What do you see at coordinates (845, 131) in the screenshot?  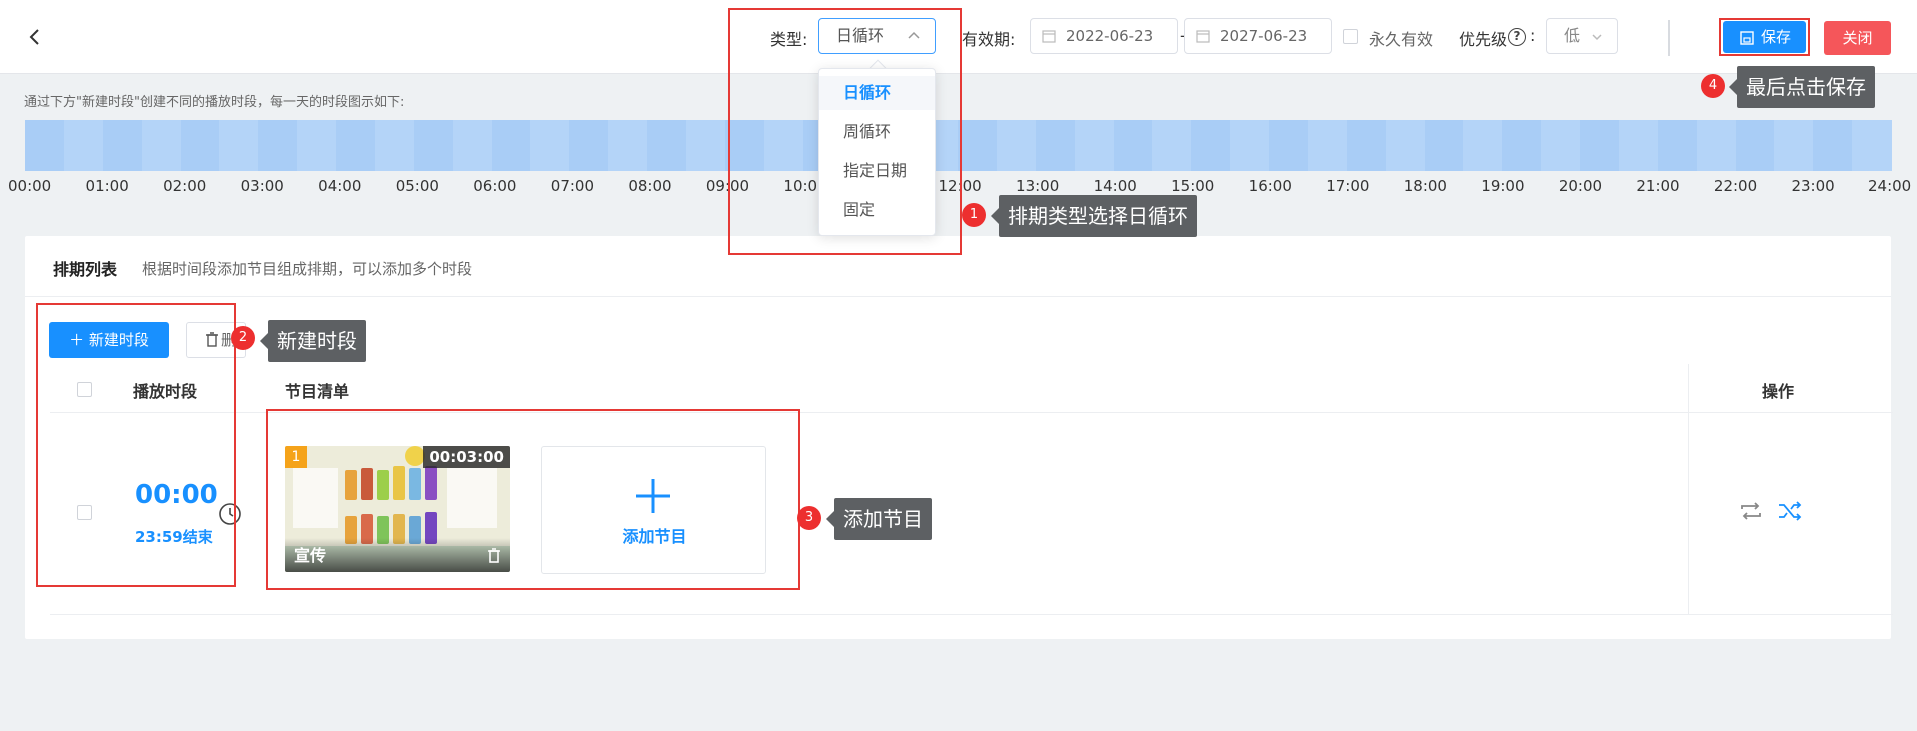 I see `annotation-box-type` at bounding box center [845, 131].